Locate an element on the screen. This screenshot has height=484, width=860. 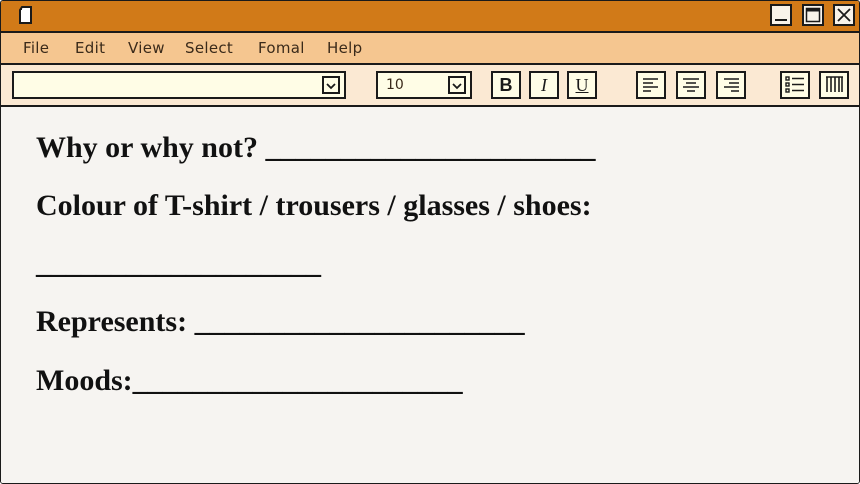
align-right-button is located at coordinates (731, 85).